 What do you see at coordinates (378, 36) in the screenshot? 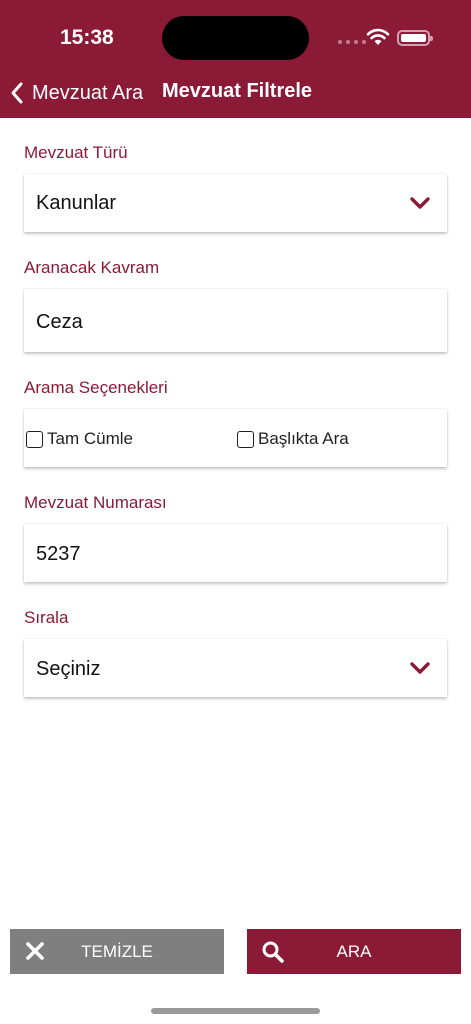
I see `wifi-icon` at bounding box center [378, 36].